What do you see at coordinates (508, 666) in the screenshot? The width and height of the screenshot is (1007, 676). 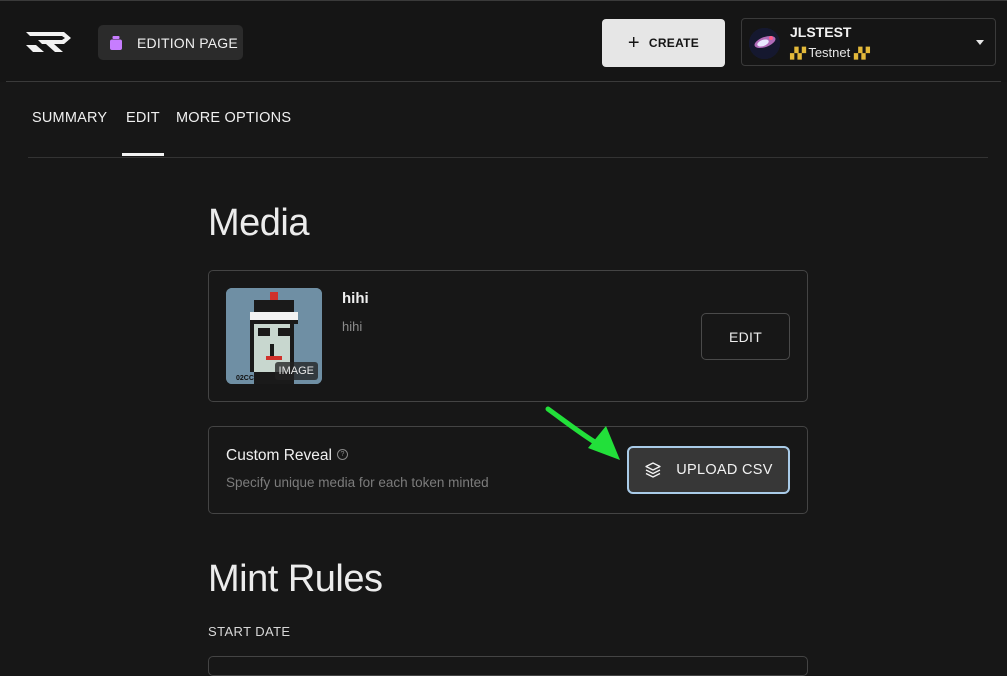 I see `start-date-field` at bounding box center [508, 666].